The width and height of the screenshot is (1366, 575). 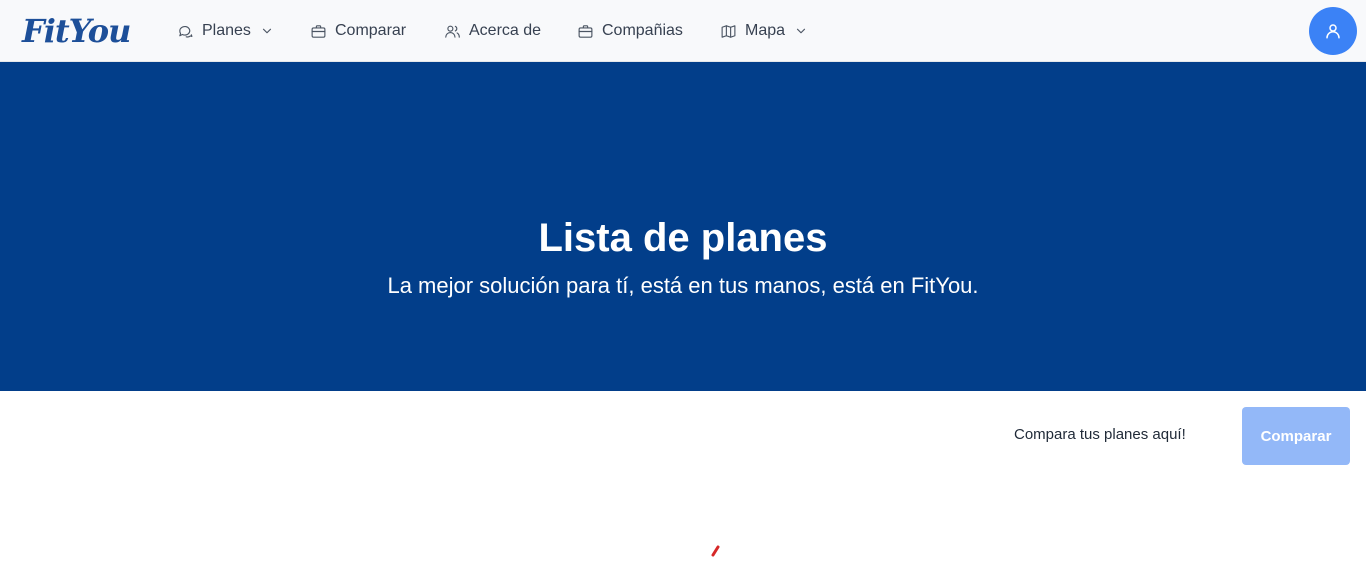 What do you see at coordinates (186, 31) in the screenshot?
I see `chat-bubbles-icon` at bounding box center [186, 31].